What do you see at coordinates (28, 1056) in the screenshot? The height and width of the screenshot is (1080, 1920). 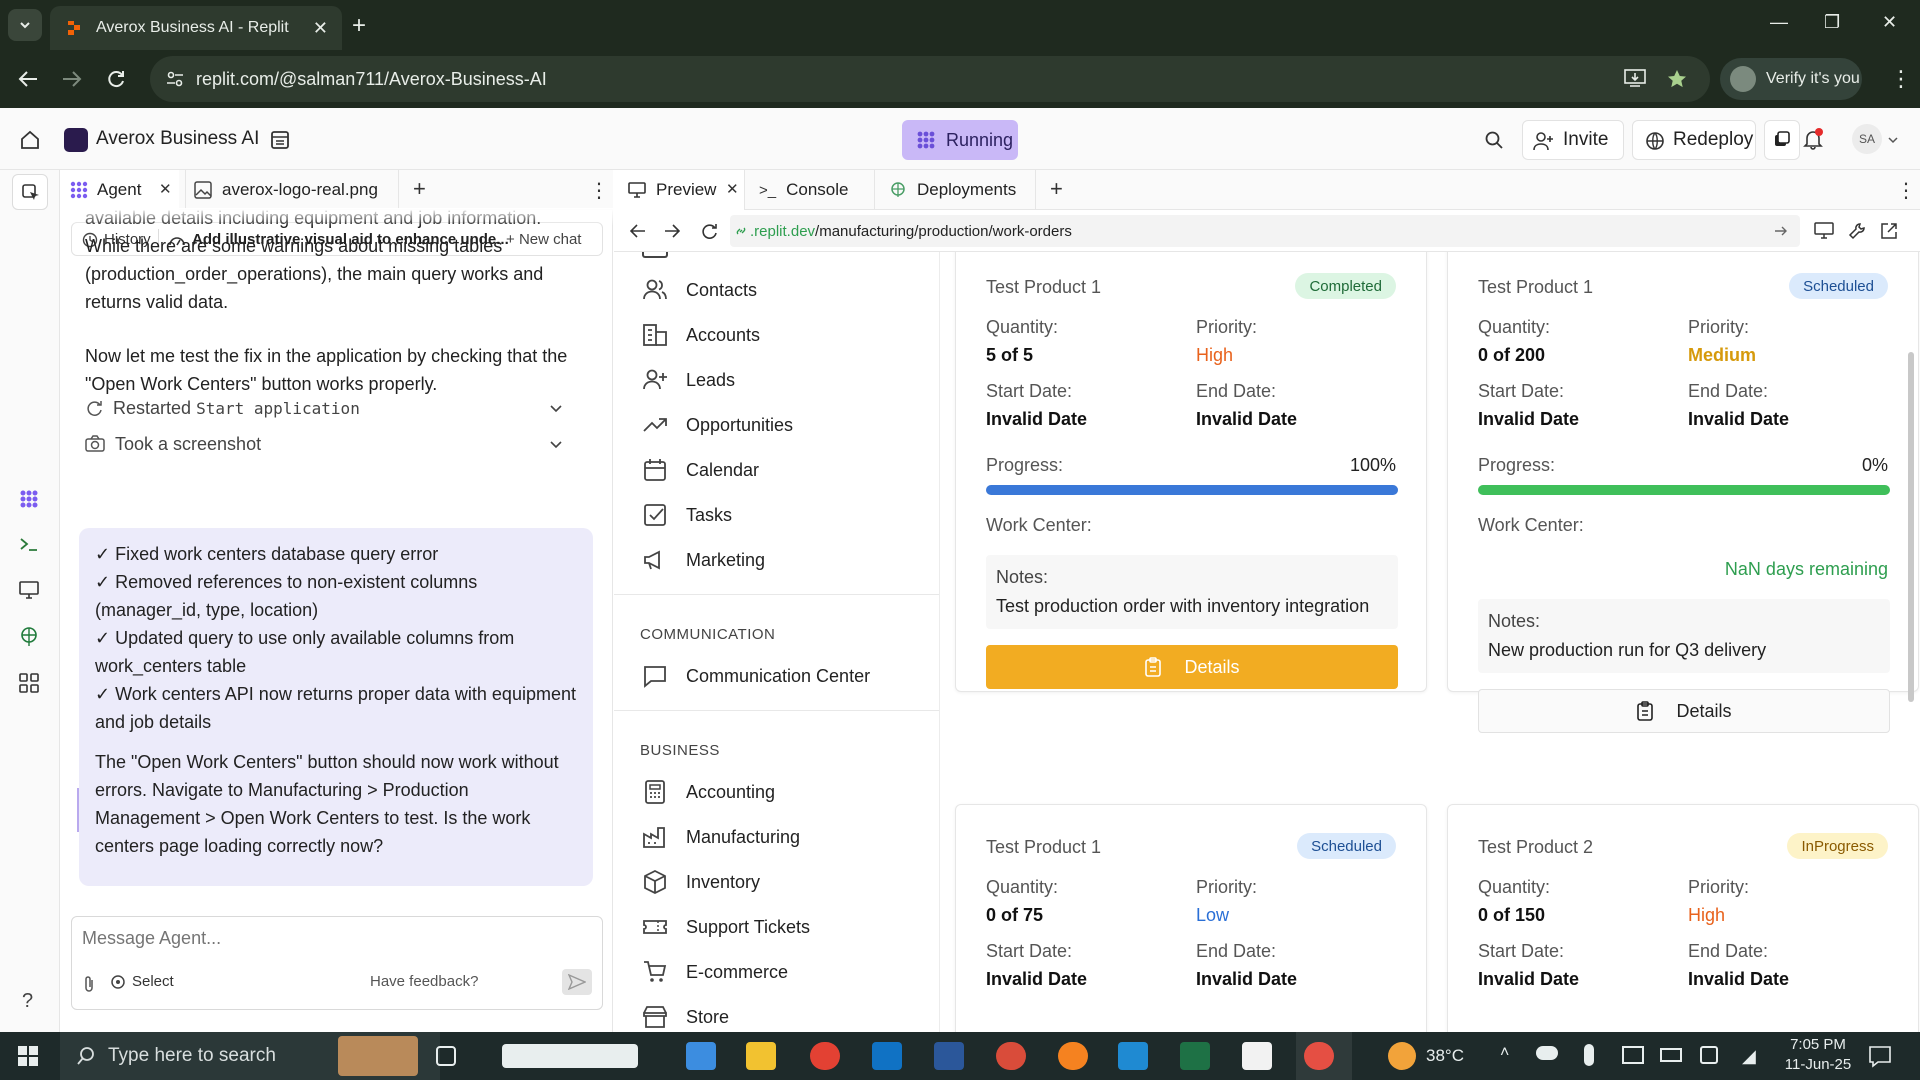 I see `windows-start-icon` at bounding box center [28, 1056].